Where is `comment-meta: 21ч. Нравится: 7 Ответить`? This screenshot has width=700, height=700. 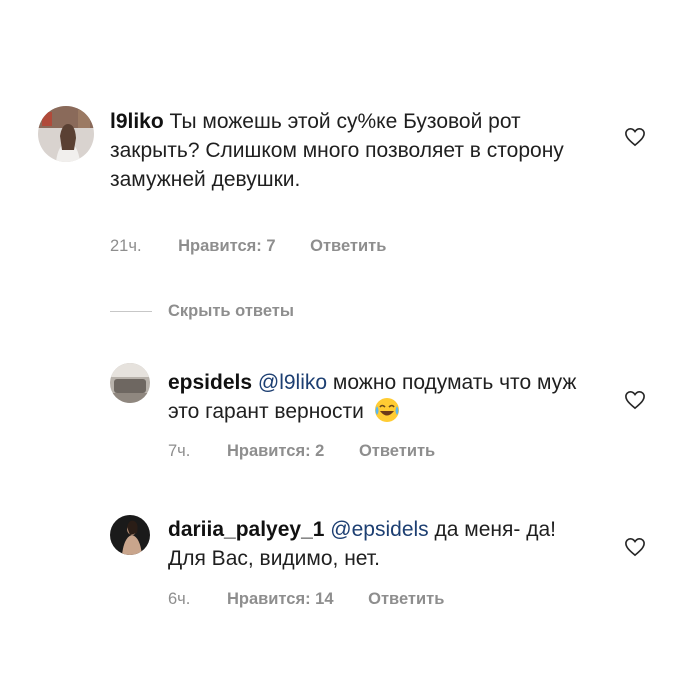 comment-meta: 21ч. Нравится: 7 Ответить is located at coordinates (248, 246).